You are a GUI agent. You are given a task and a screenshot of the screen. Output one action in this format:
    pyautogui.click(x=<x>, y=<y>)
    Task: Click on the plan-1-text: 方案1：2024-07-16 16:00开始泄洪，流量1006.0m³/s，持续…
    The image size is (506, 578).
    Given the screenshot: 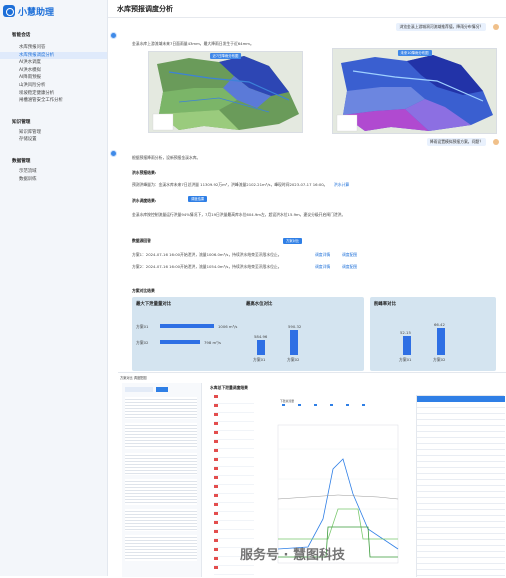 What is the action you would take?
    pyautogui.click(x=207, y=254)
    